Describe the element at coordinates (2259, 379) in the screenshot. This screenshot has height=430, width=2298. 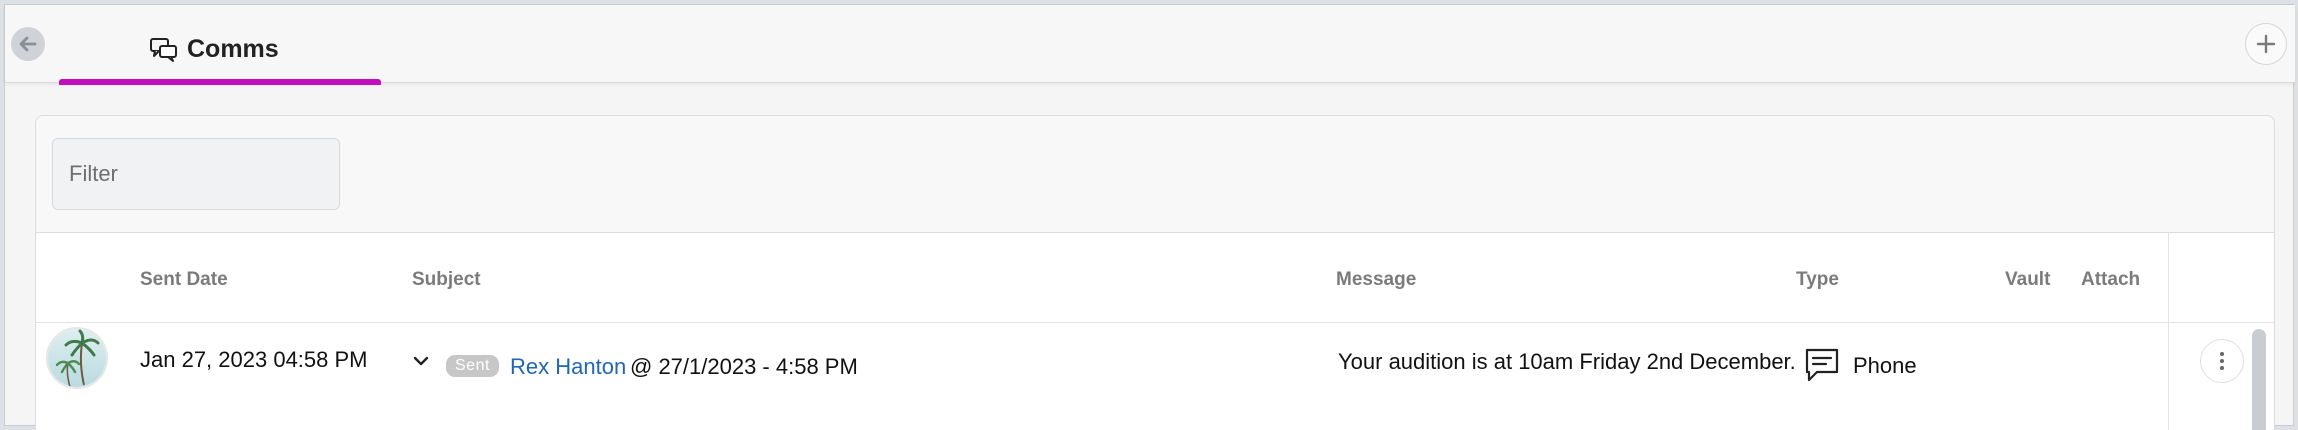
I see `vertical-scrollbar` at that location.